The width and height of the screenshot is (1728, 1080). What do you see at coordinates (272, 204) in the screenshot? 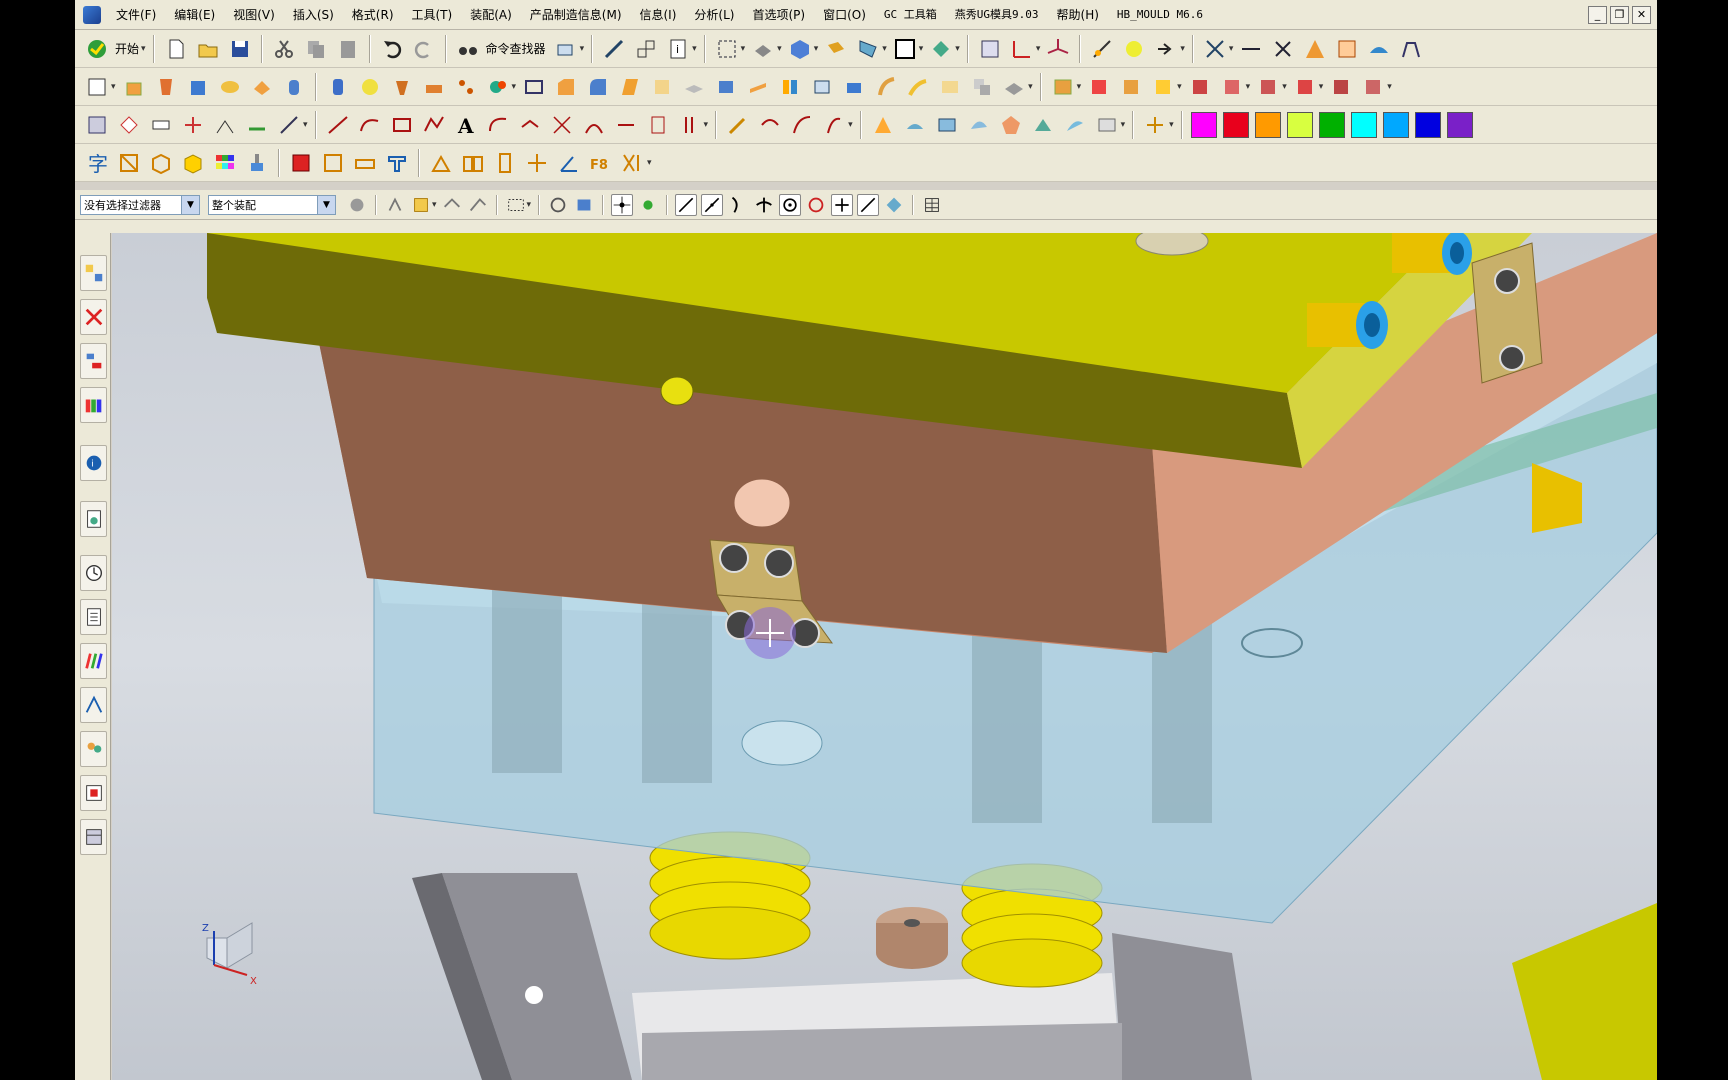
I see `selection-scope-select: 整个装配 ▼` at bounding box center [272, 204].